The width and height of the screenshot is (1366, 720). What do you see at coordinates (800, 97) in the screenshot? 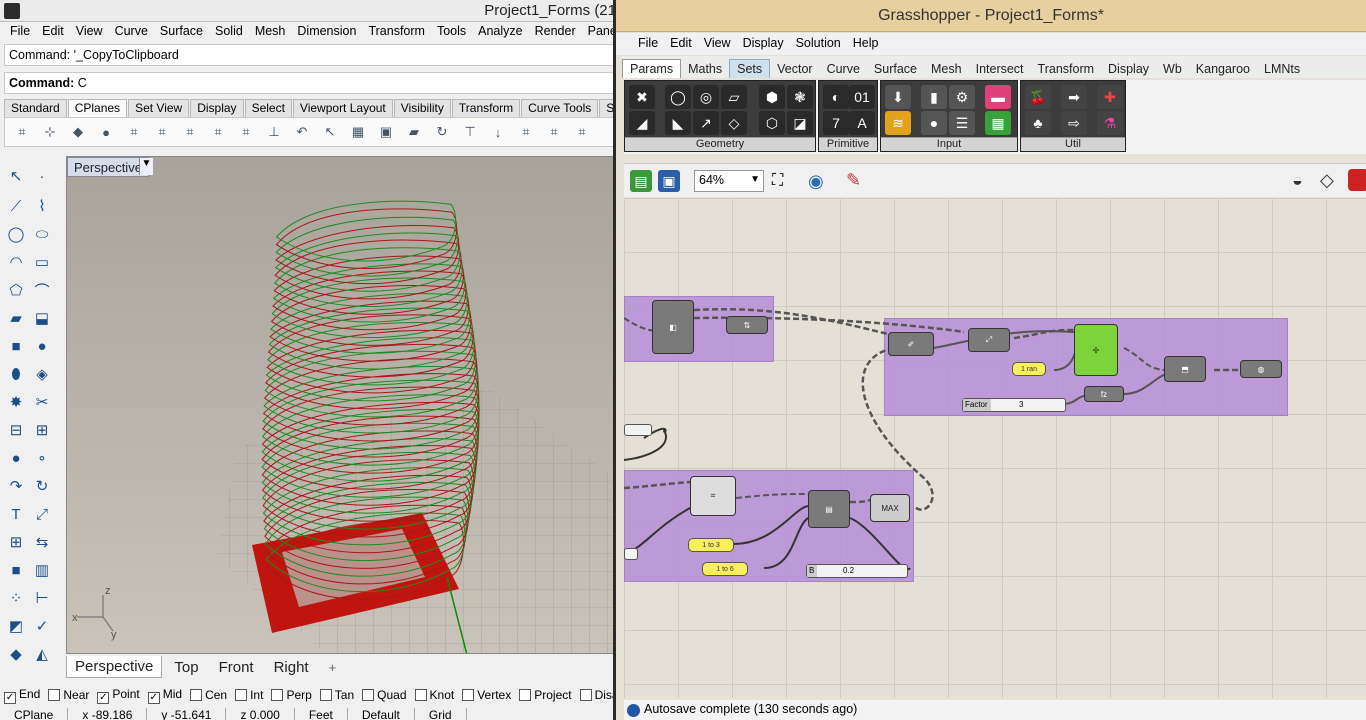
I see `mesh-param-icon: ❃` at bounding box center [800, 97].